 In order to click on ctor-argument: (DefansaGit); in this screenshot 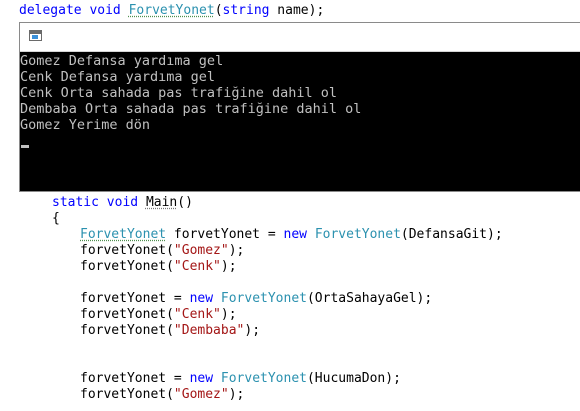, I will do `click(451, 234)`.